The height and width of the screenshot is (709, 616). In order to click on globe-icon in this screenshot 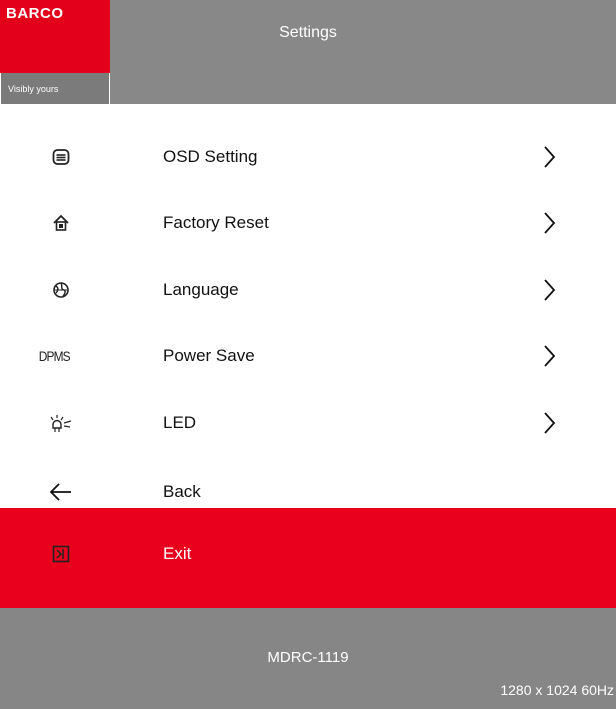, I will do `click(61, 290)`.